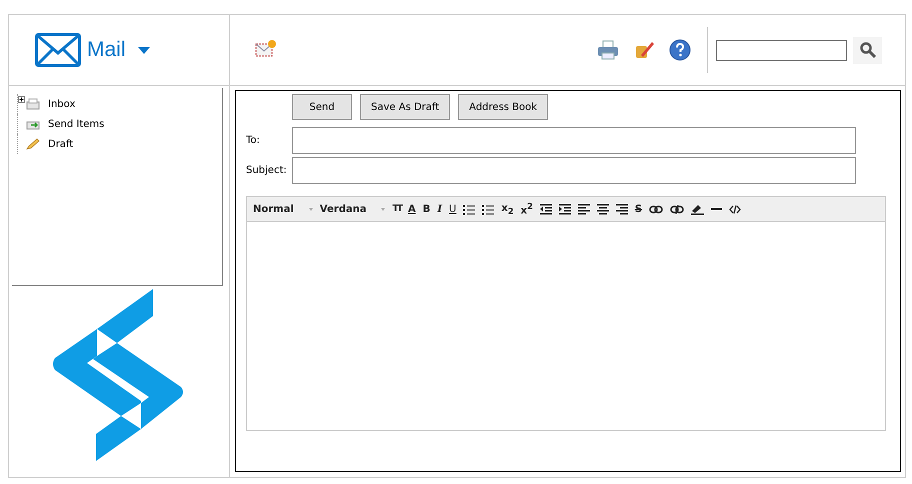  I want to click on text-color-tool: A, so click(412, 209).